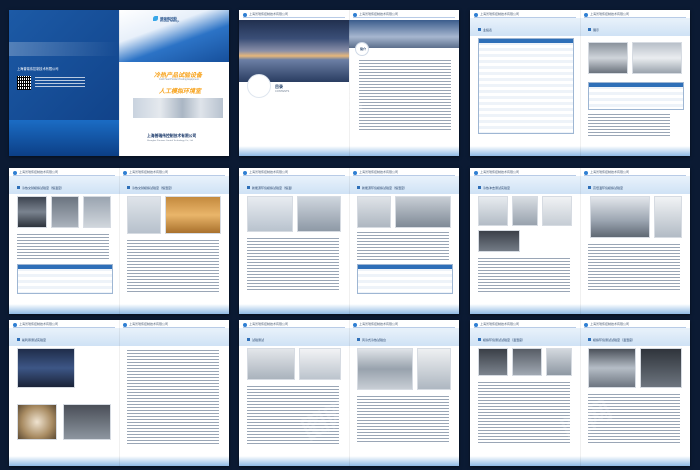  I want to click on performance-table, so click(526, 86).